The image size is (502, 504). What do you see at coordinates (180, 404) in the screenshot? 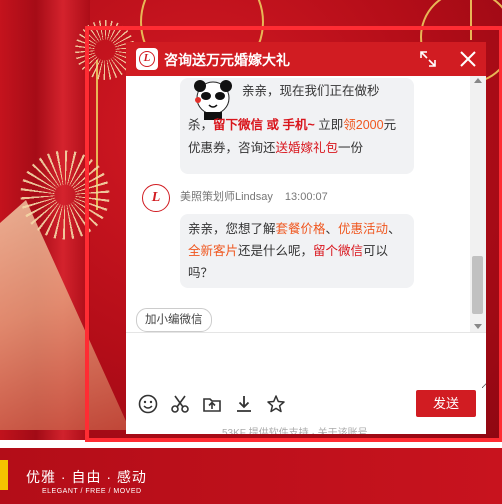
I see `scissors-icon` at bounding box center [180, 404].